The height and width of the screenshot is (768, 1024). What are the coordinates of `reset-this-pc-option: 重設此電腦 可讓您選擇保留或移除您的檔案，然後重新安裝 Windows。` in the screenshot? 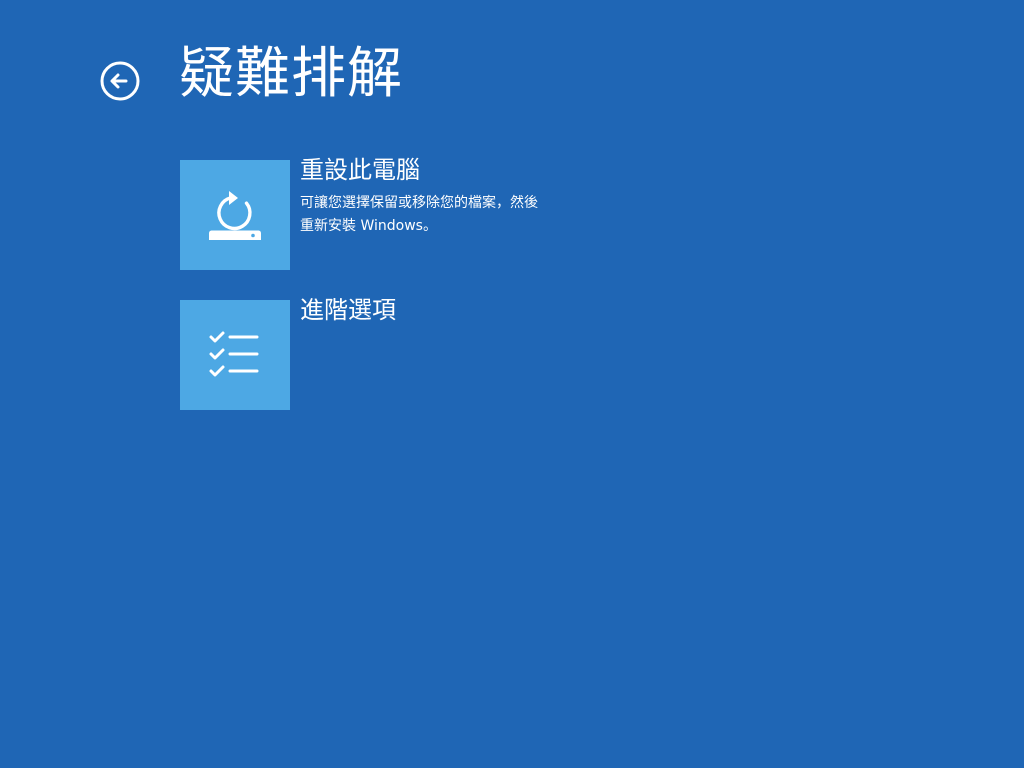 It's located at (375, 213).